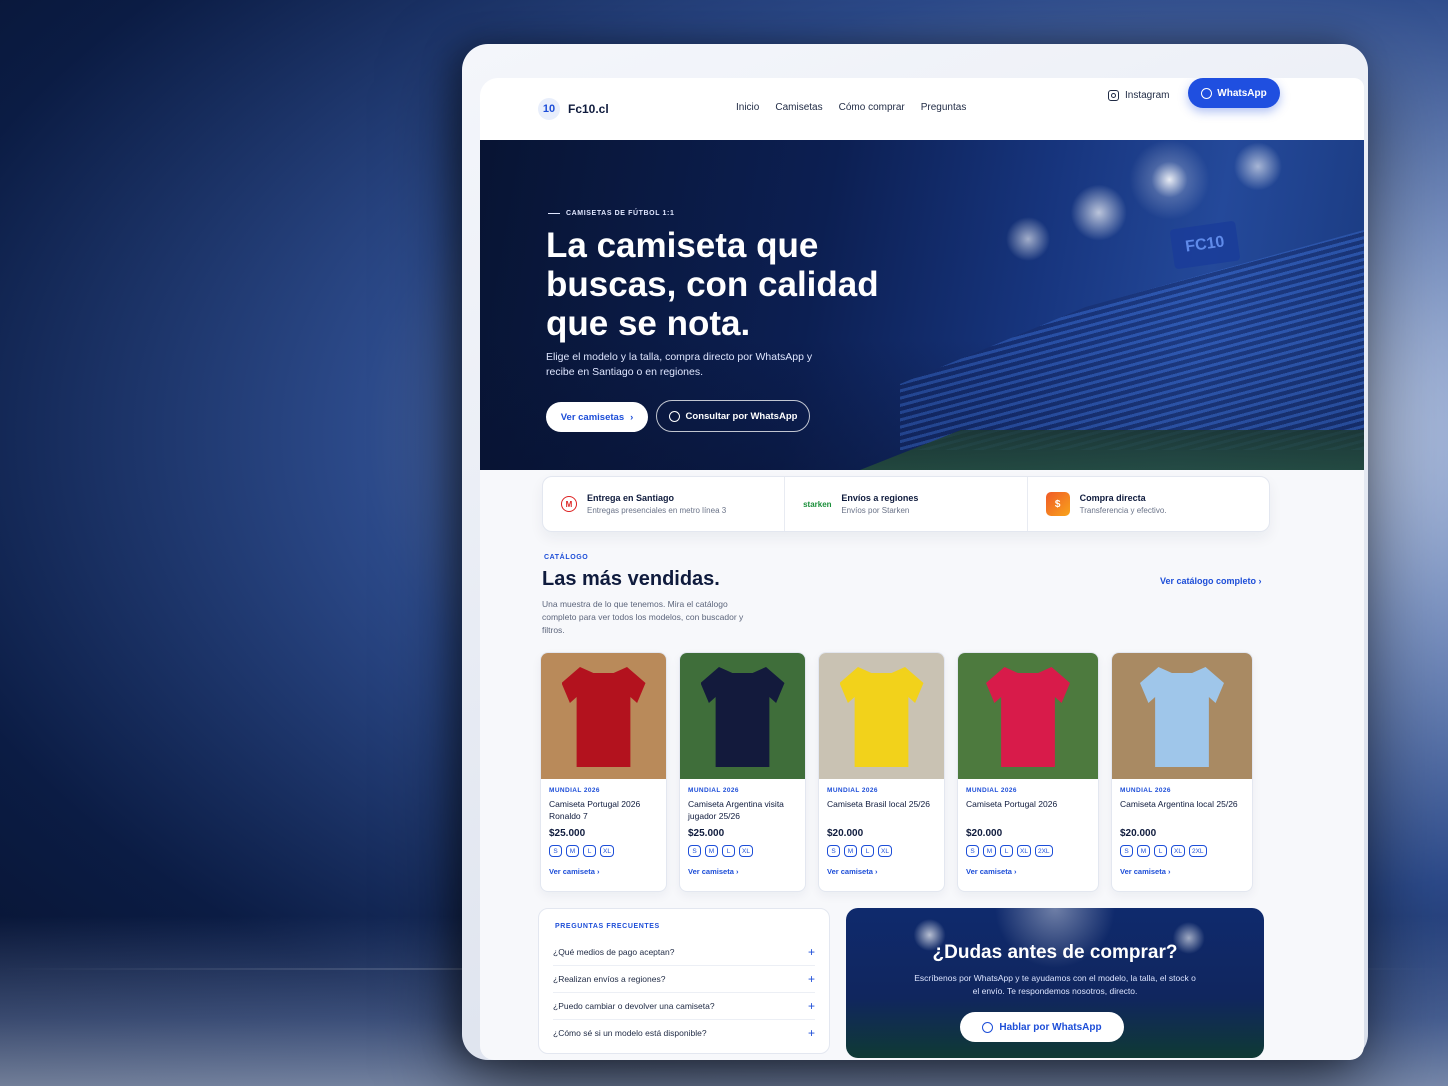 The height and width of the screenshot is (1086, 1448). Describe the element at coordinates (684, 1006) in the screenshot. I see `faq-item: ¿Puedo cambiar o devolver una camiseta? +` at that location.